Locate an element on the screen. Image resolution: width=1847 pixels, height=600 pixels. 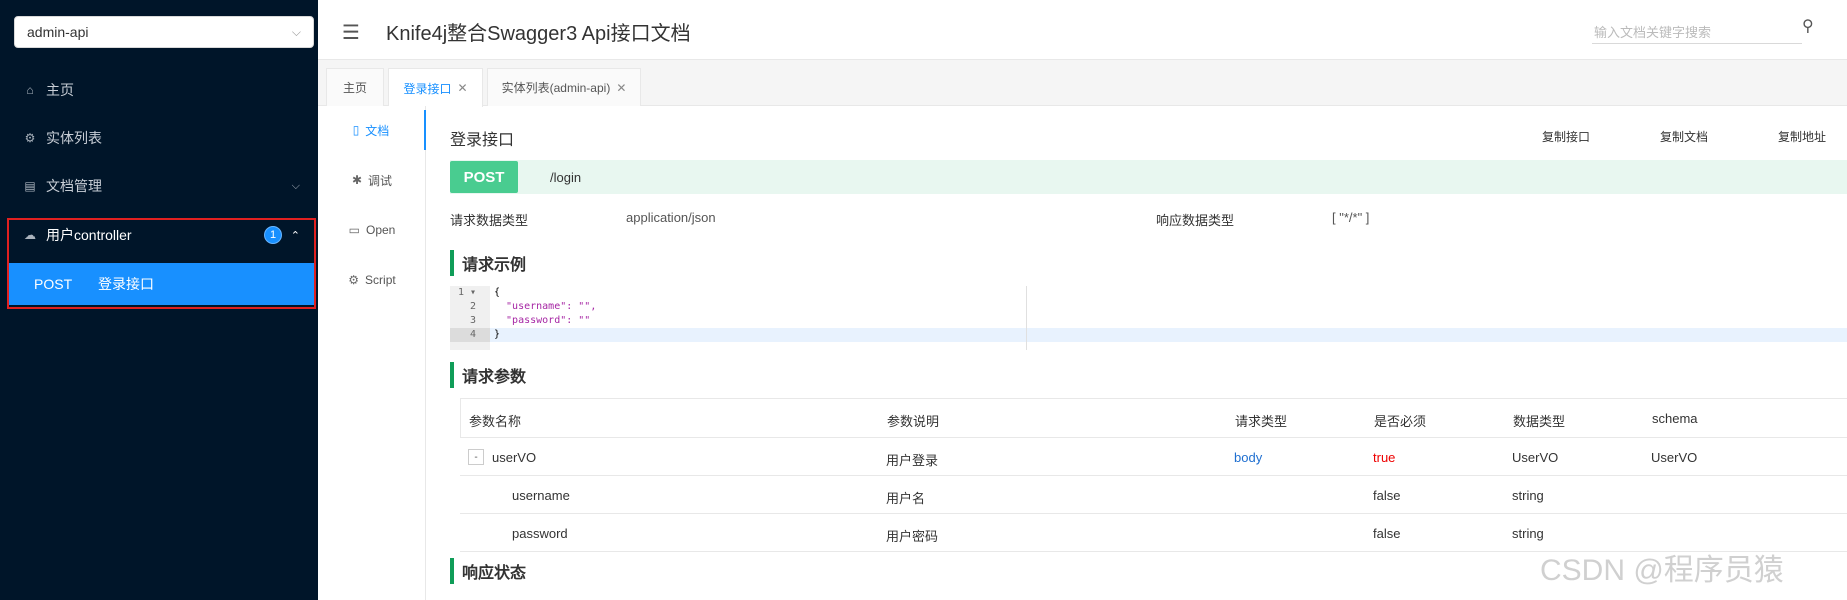
sidebar-item-home: ⌂ 主页 is located at coordinates (159, 90).